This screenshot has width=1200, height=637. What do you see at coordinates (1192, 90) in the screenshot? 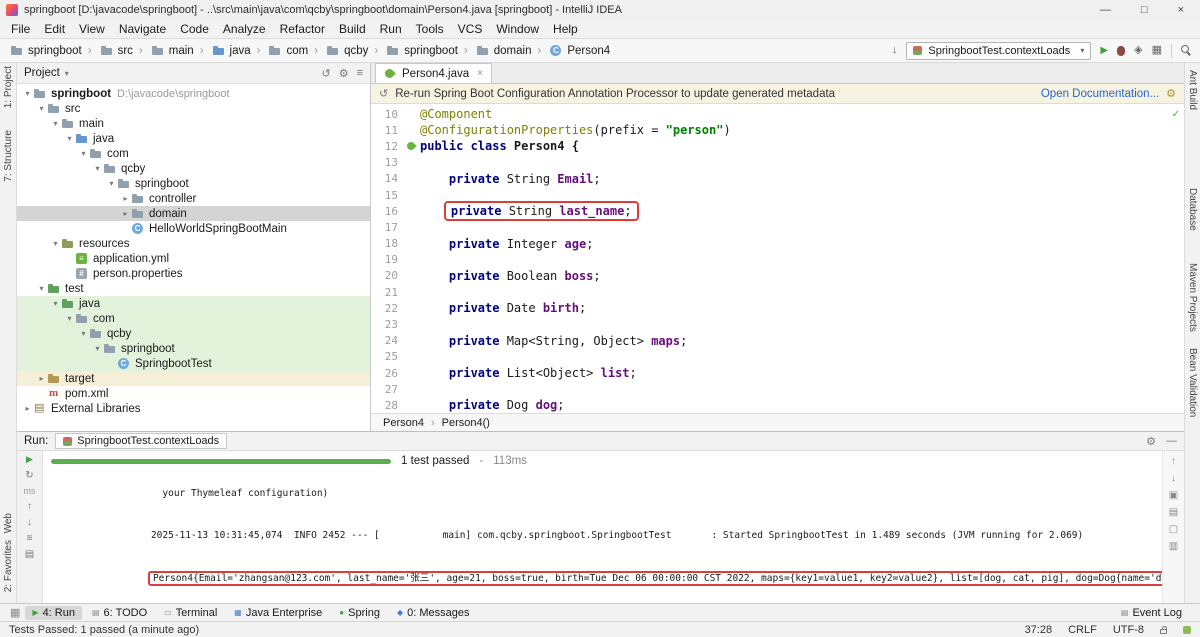
I see `tool-window-button: Ant Build` at bounding box center [1192, 90].